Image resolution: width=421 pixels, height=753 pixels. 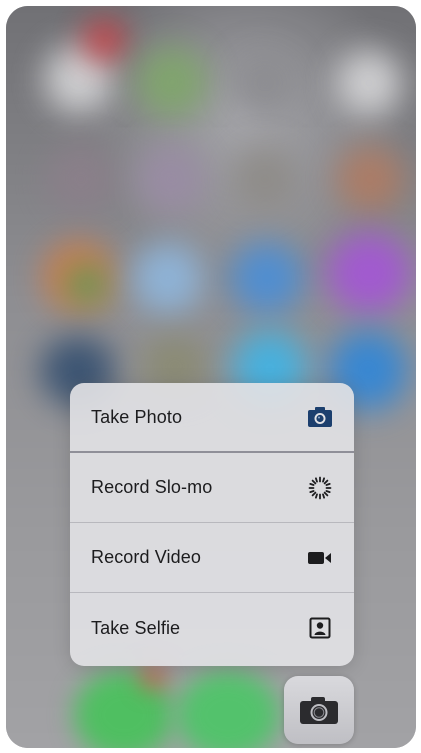 What do you see at coordinates (320, 488) in the screenshot?
I see `slo-mo-icon` at bounding box center [320, 488].